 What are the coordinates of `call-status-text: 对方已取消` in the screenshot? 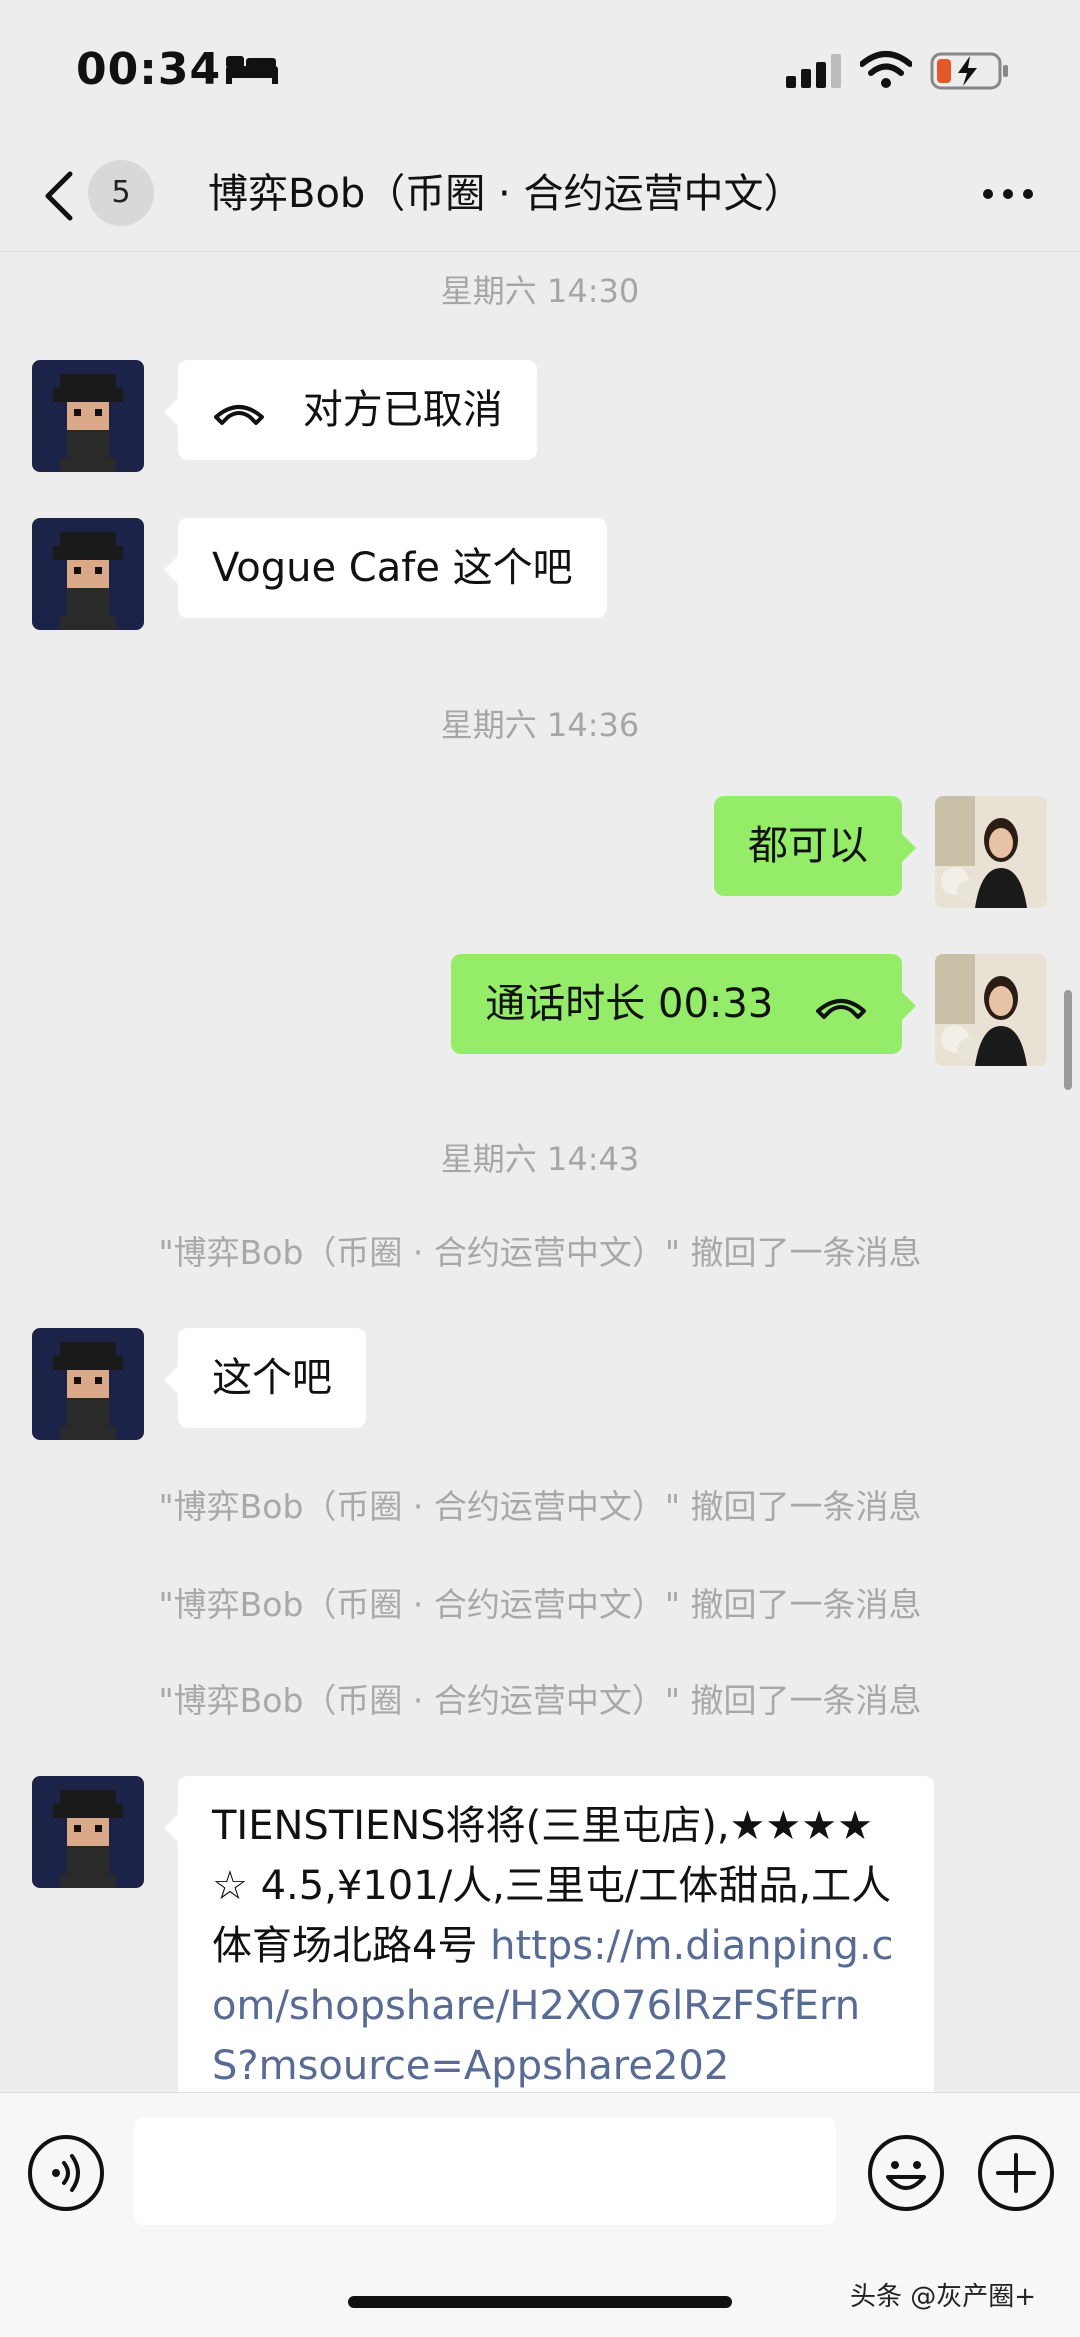 It's located at (402, 410).